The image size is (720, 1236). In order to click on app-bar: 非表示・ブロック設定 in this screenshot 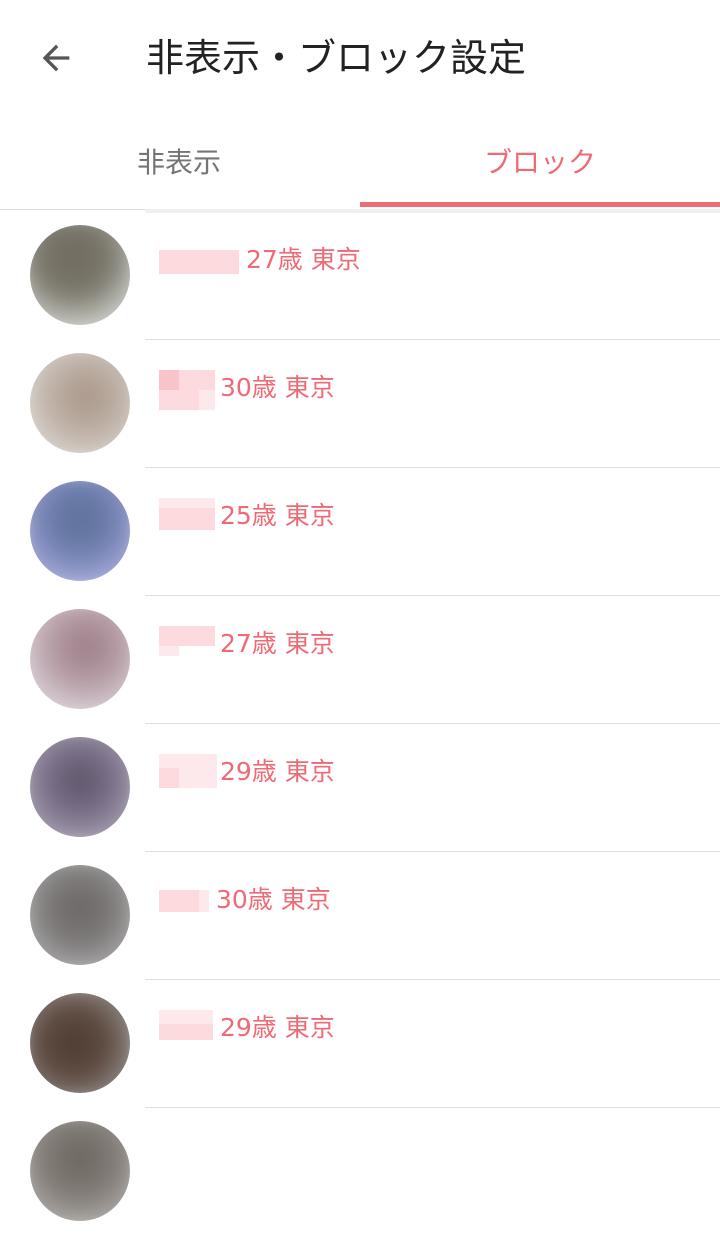, I will do `click(360, 56)`.